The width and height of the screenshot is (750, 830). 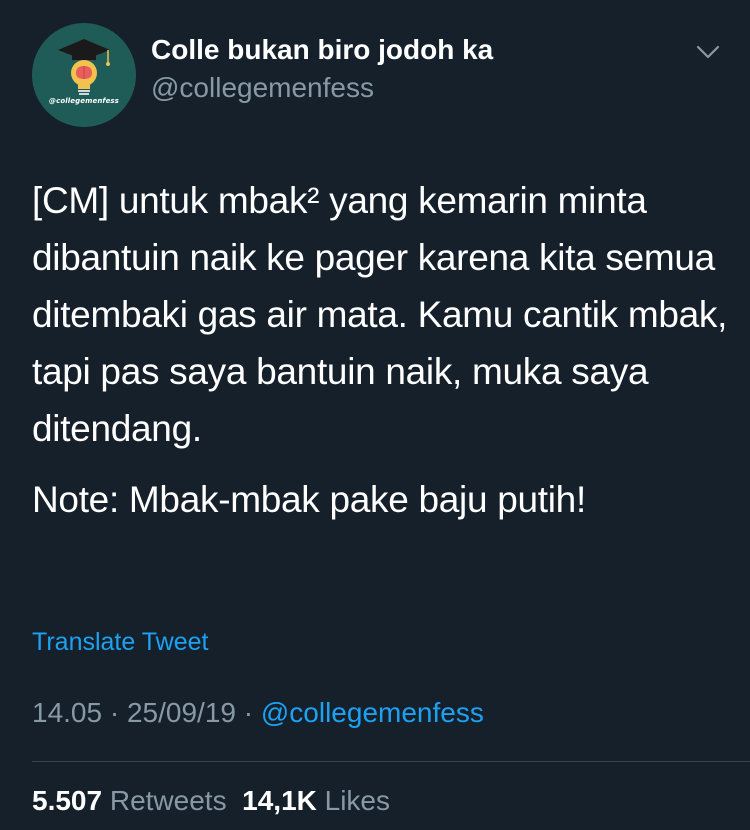 I want to click on divider, so click(x=391, y=761).